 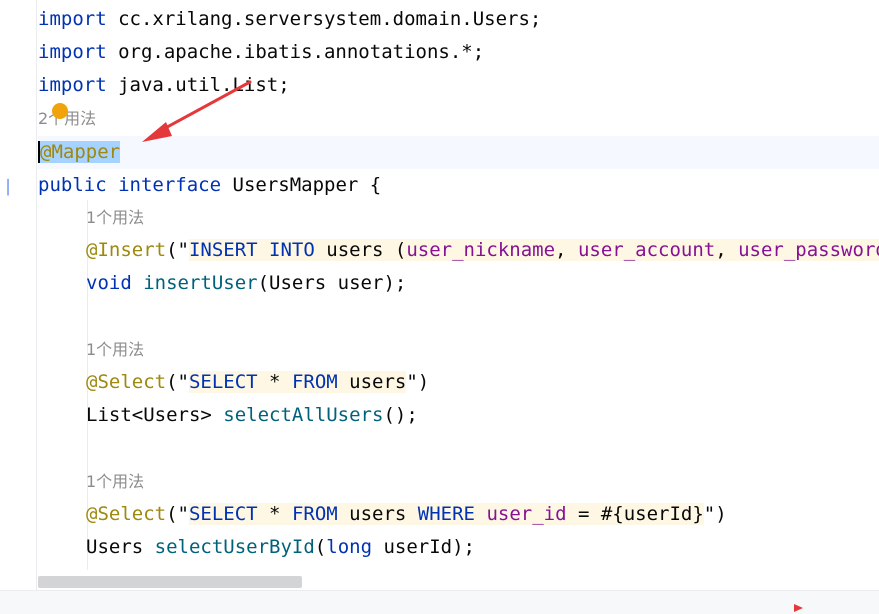 What do you see at coordinates (360, 250) in the screenshot?
I see `code-token-plain: users (` at bounding box center [360, 250].